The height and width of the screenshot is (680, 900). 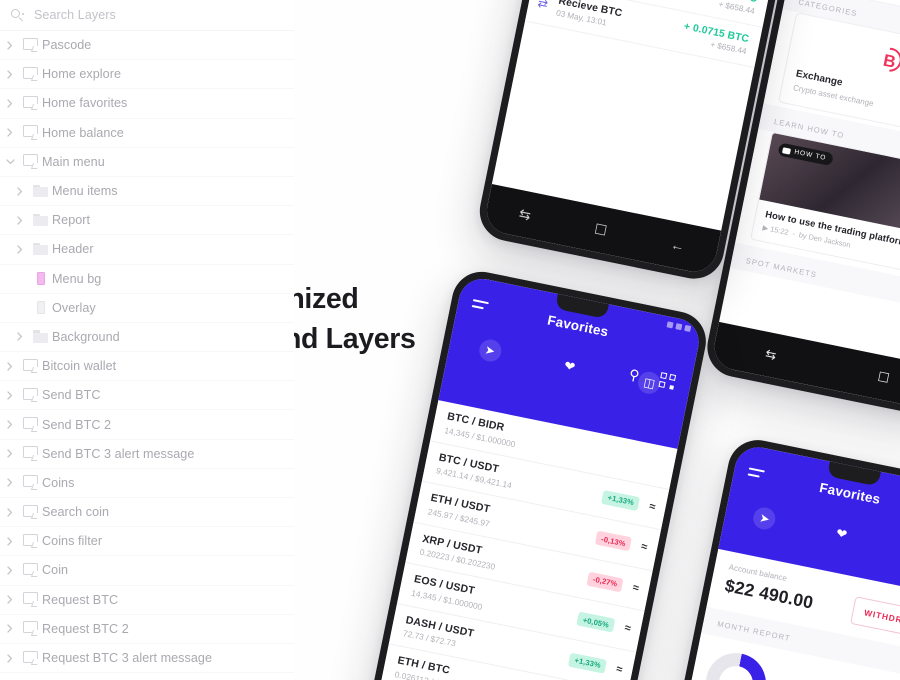 I want to click on layer-row-request-btc-3-alert-message: Request BTC 3 alert message, so click(x=147, y=658).